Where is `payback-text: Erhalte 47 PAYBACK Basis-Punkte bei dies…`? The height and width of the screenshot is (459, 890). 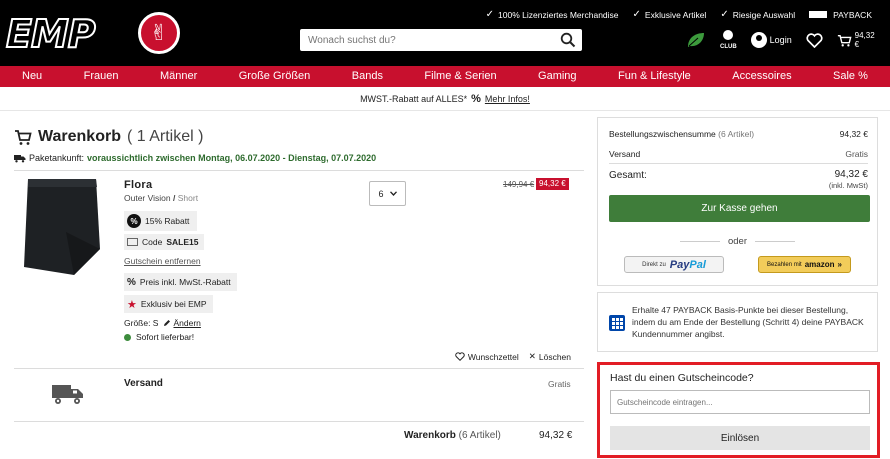 payback-text: Erhalte 47 PAYBACK Basis-Punkte bei dies… is located at coordinates (748, 322).